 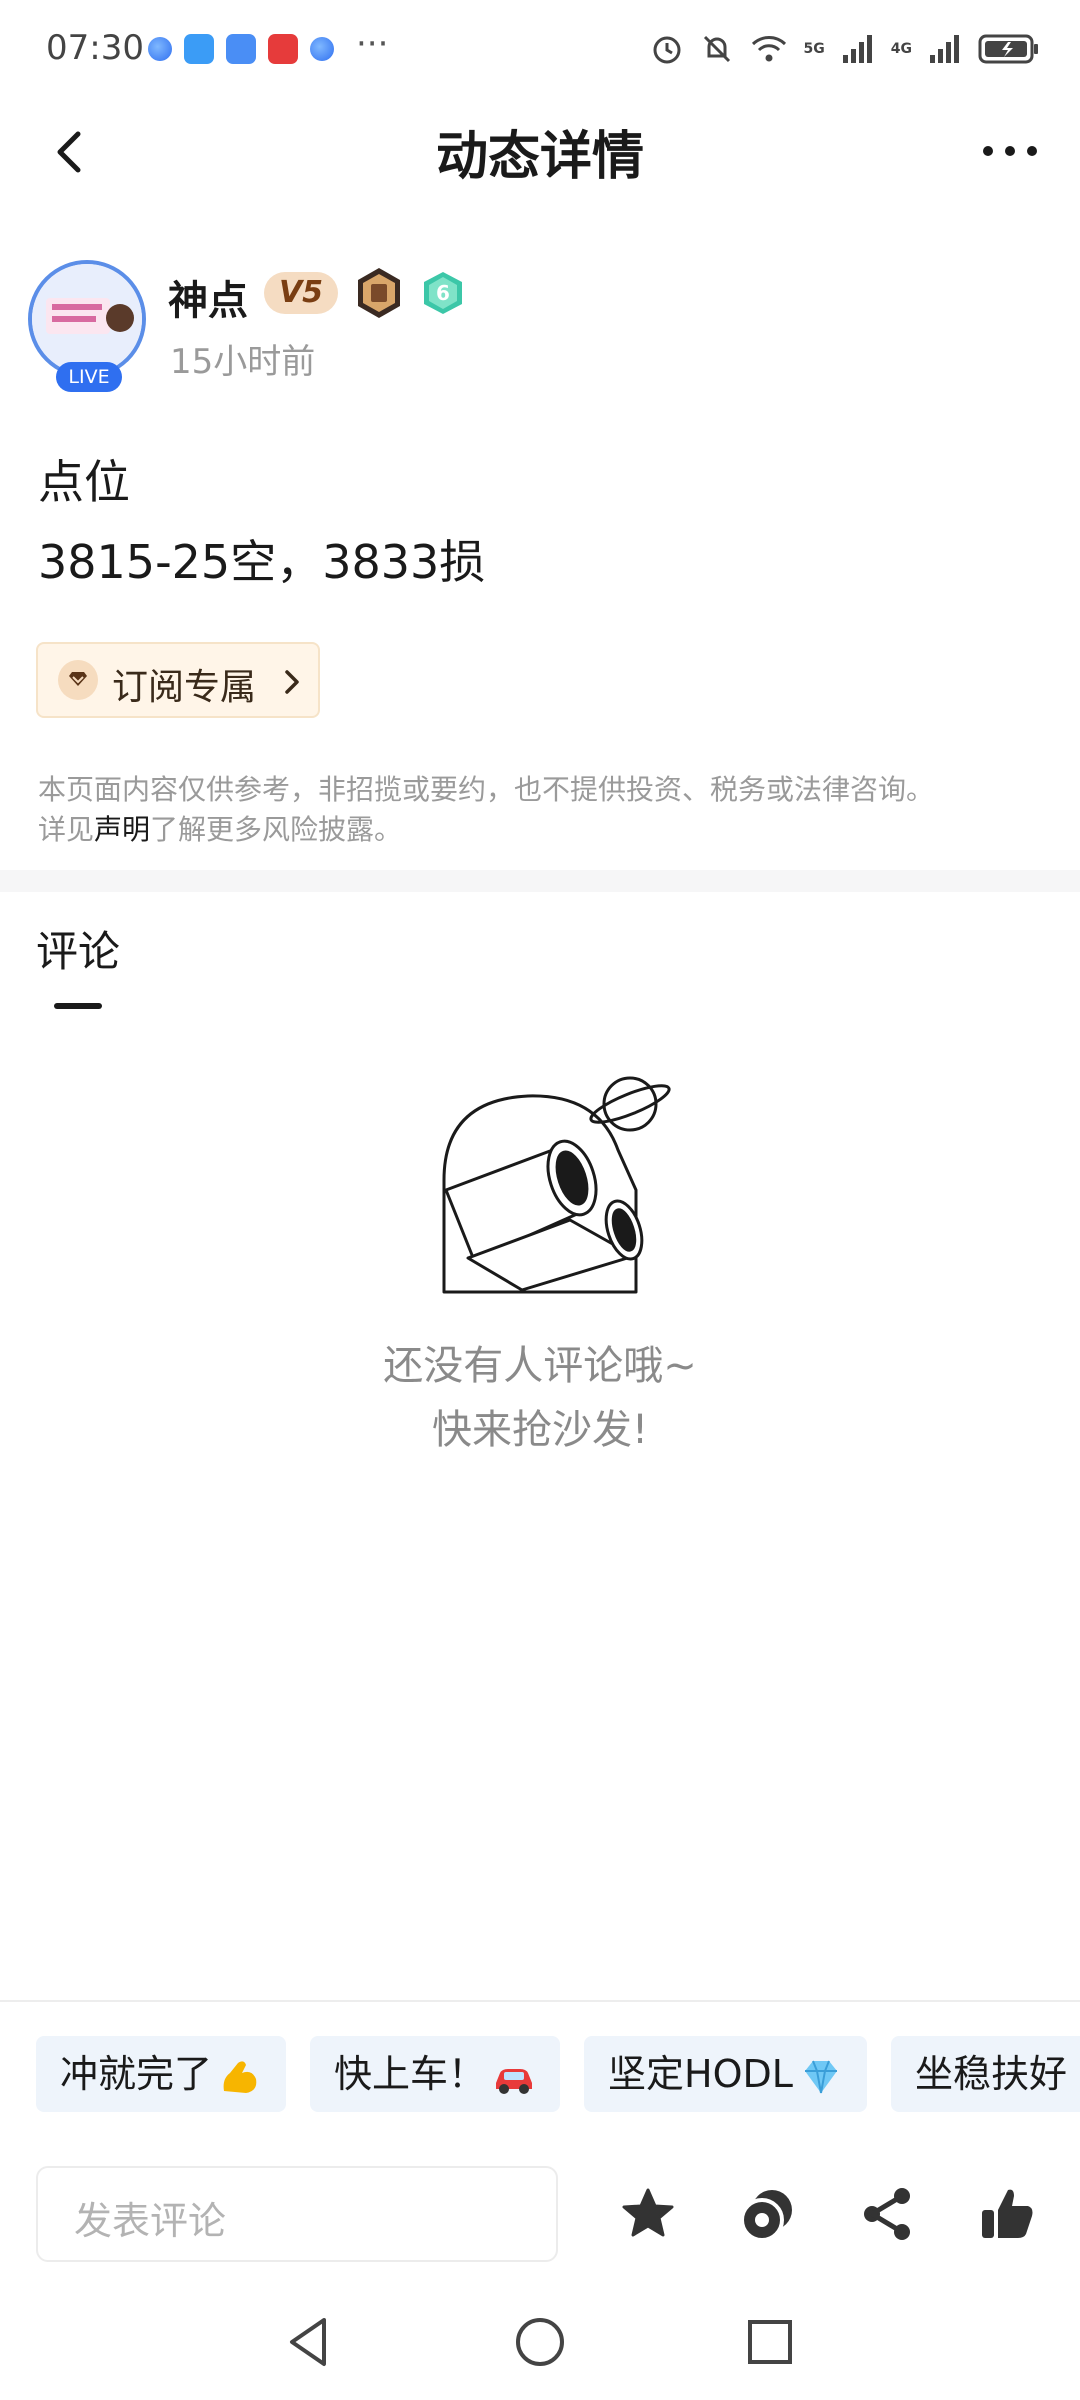 I want to click on system-nav-bar, so click(x=540, y=2345).